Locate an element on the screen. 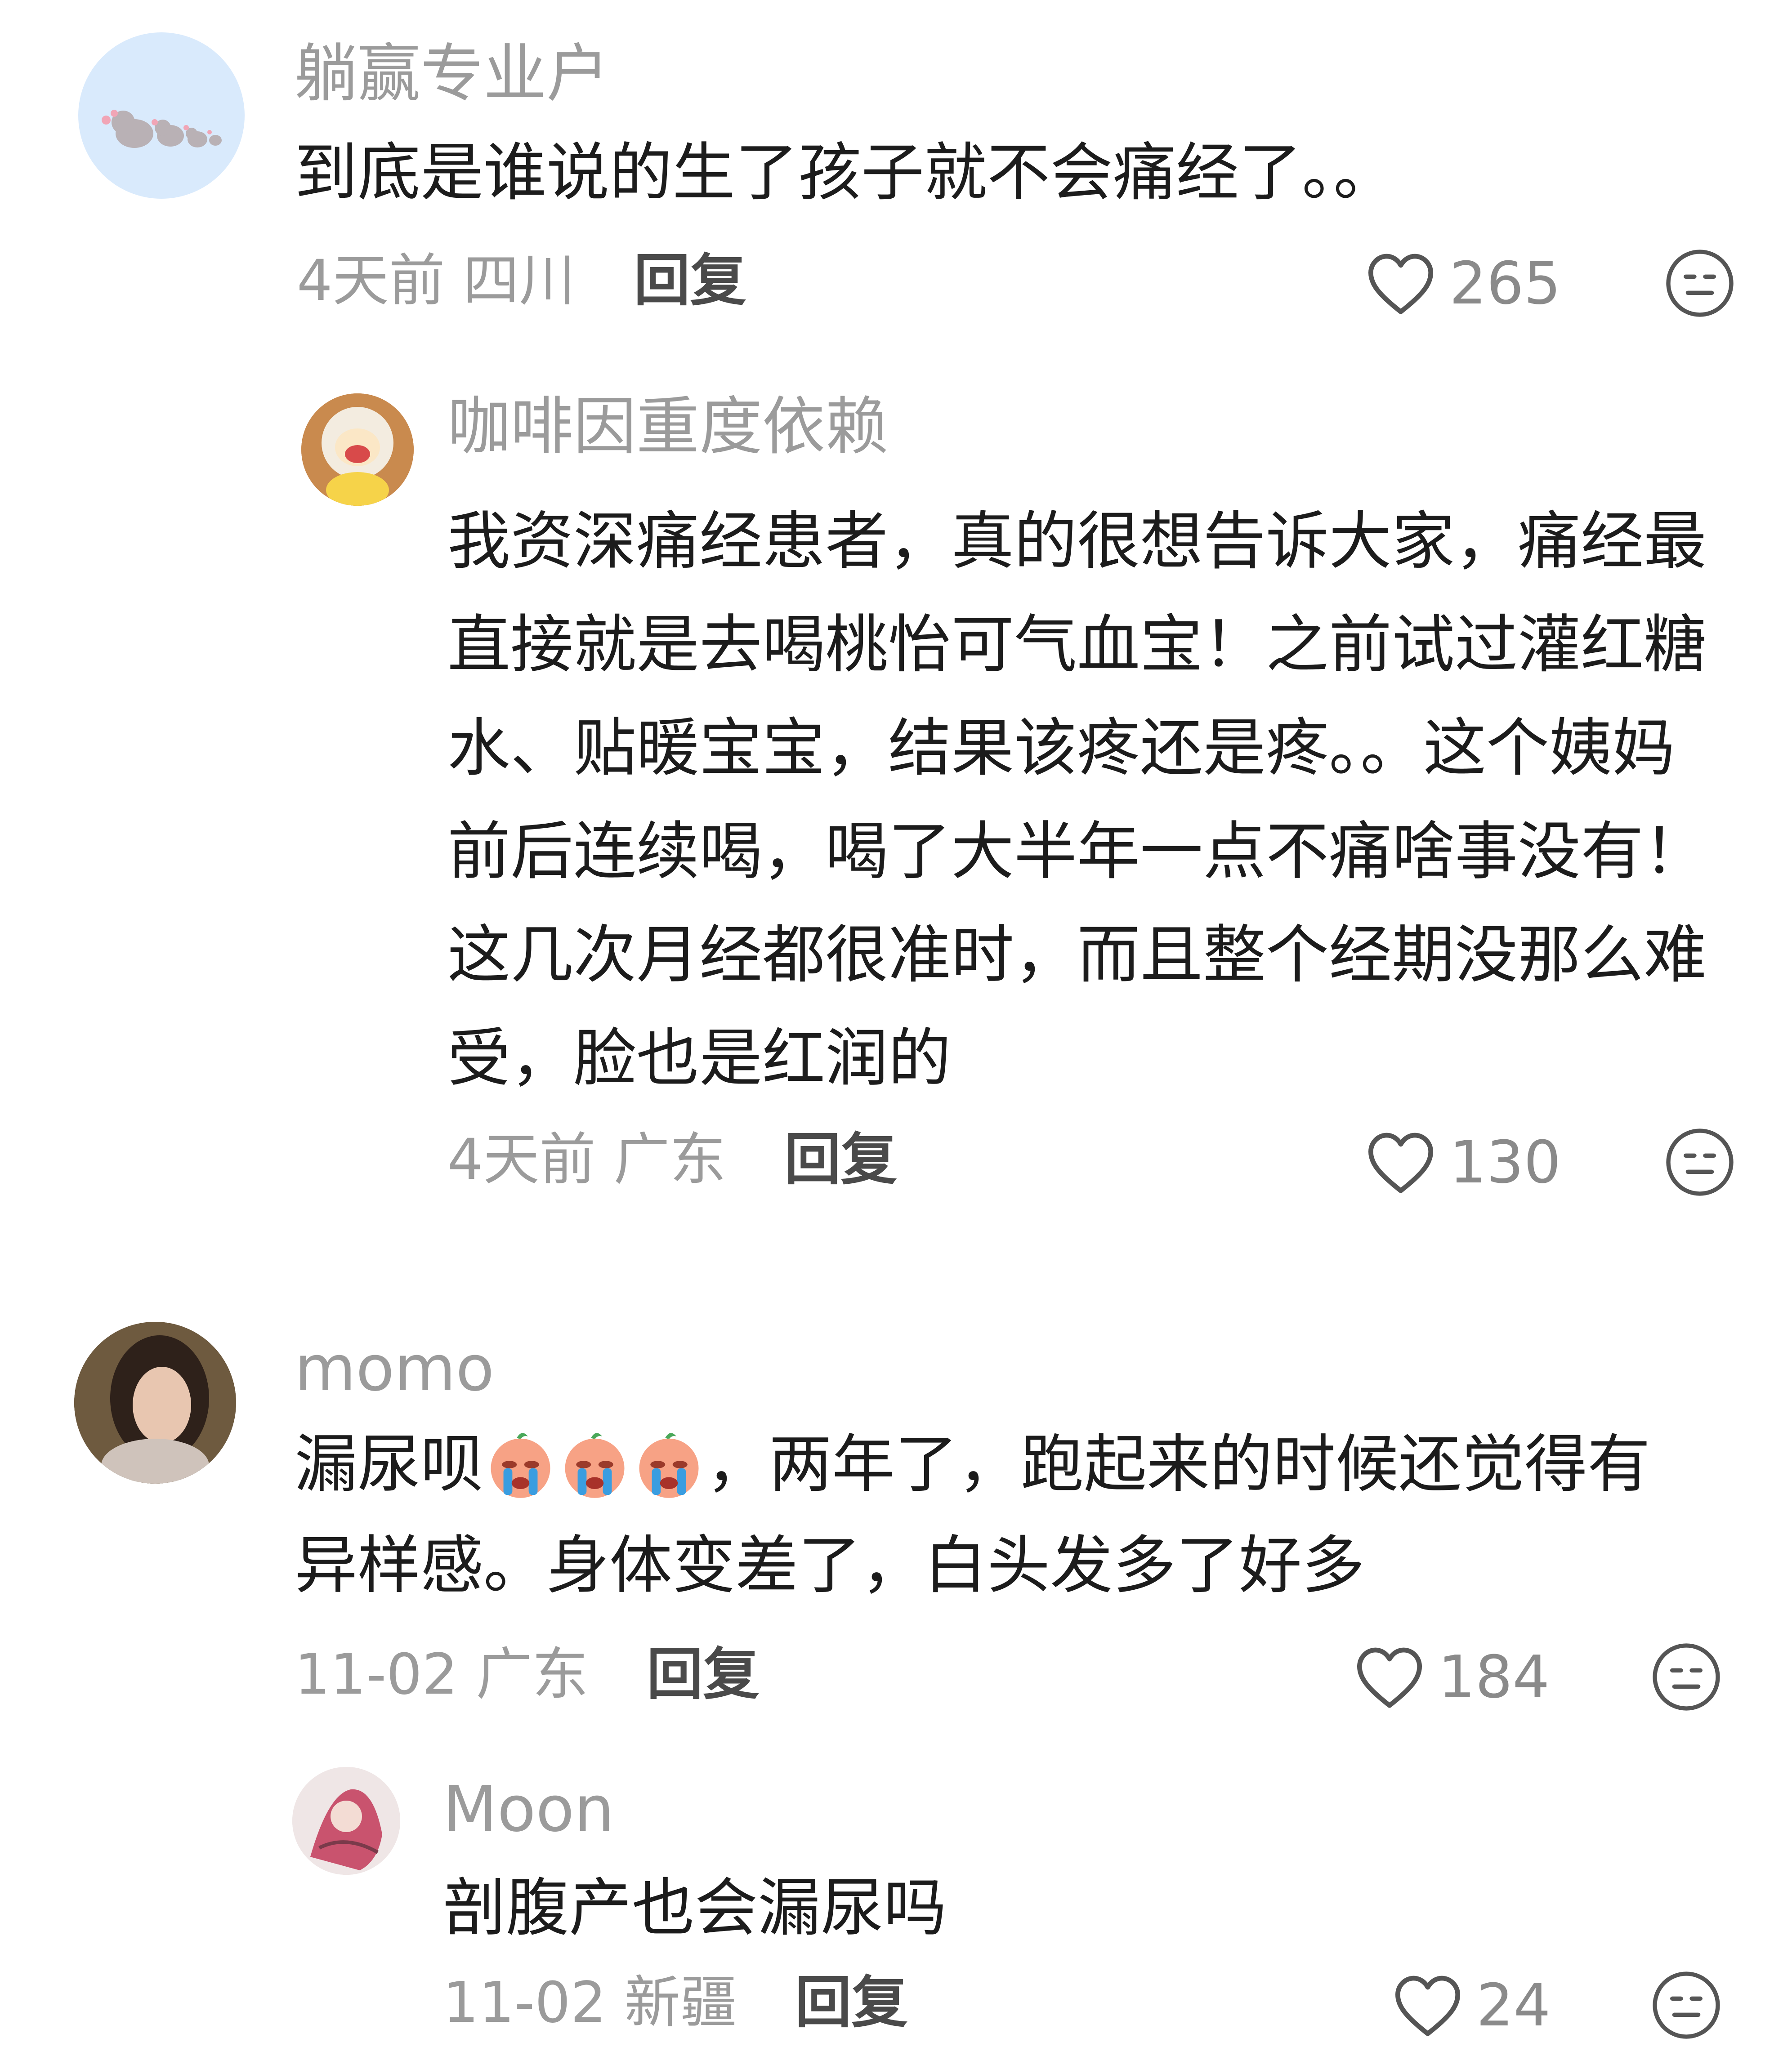  illustration-avatar-icon is located at coordinates (346, 1821).